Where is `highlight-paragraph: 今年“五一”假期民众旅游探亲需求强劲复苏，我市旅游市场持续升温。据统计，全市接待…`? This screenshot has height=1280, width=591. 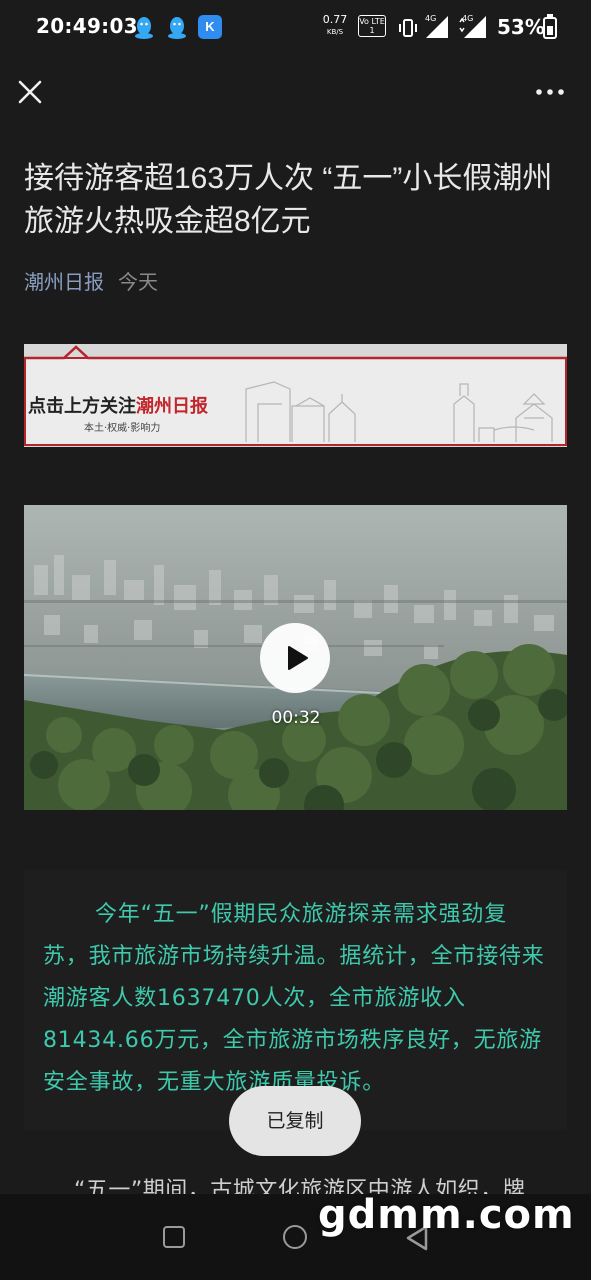
highlight-paragraph: 今年“五一”假期民众旅游探亲需求强劲复苏，我市旅游市场持续升温。据统计，全市接待… is located at coordinates (294, 998).